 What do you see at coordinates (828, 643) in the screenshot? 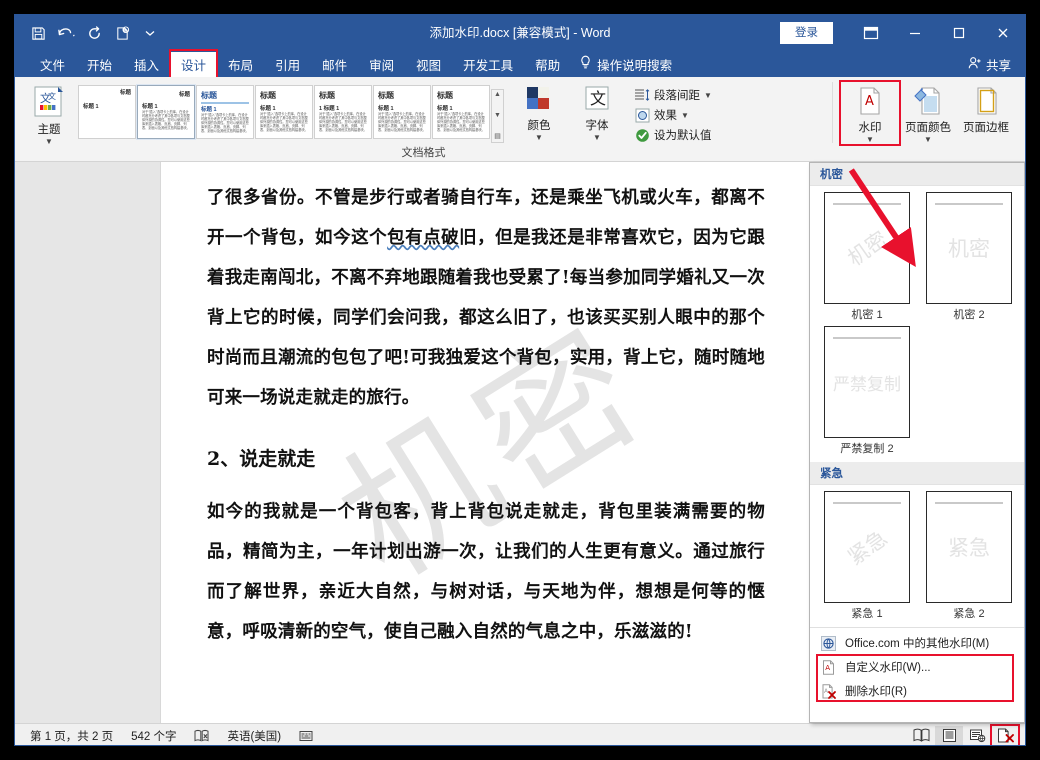
I see `office-online-icon` at bounding box center [828, 643].